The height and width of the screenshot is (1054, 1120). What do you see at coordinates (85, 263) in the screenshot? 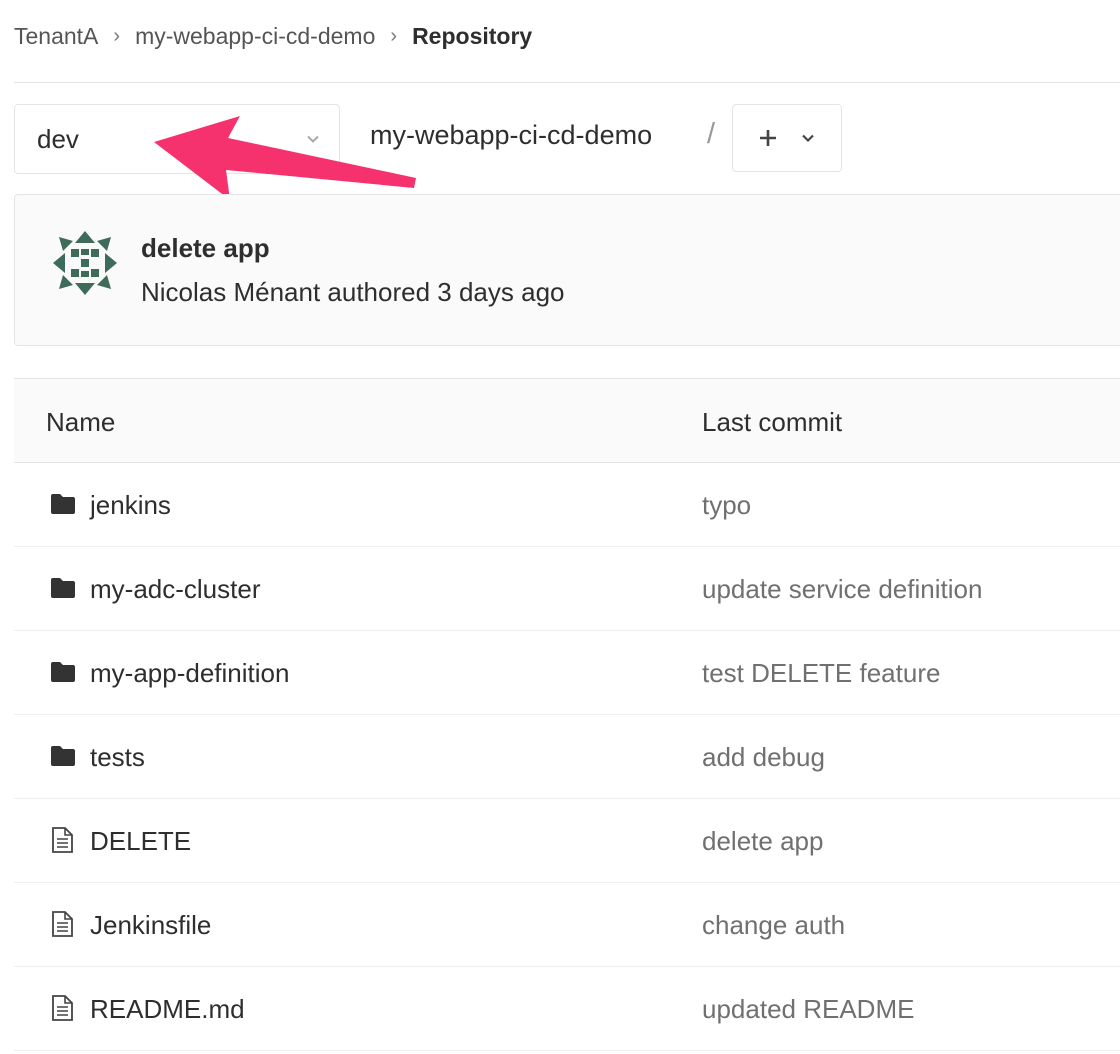
I see `identicon-avatar` at bounding box center [85, 263].